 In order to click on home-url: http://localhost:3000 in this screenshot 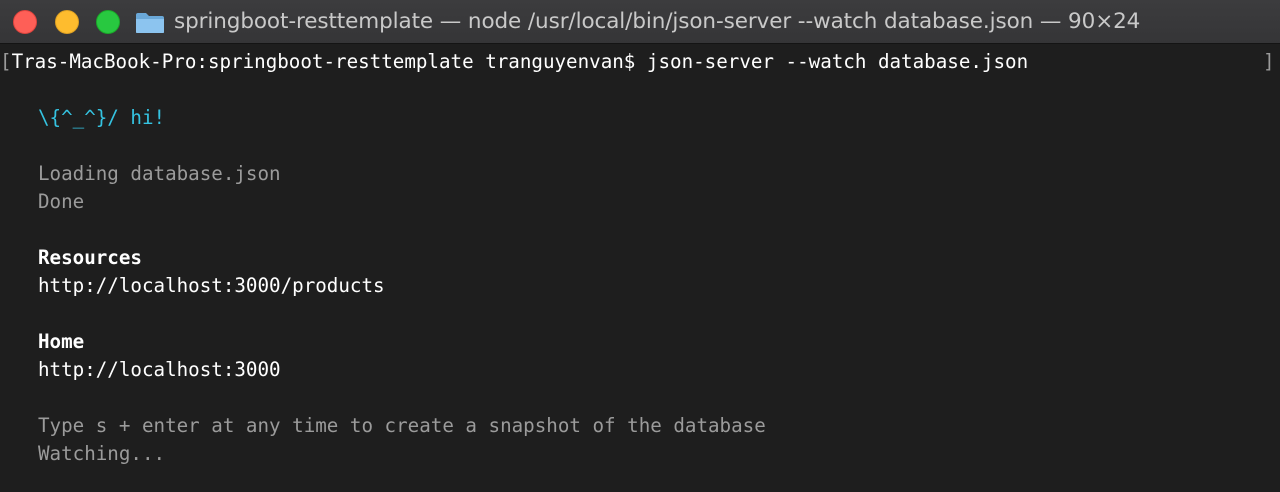, I will do `click(159, 370)`.